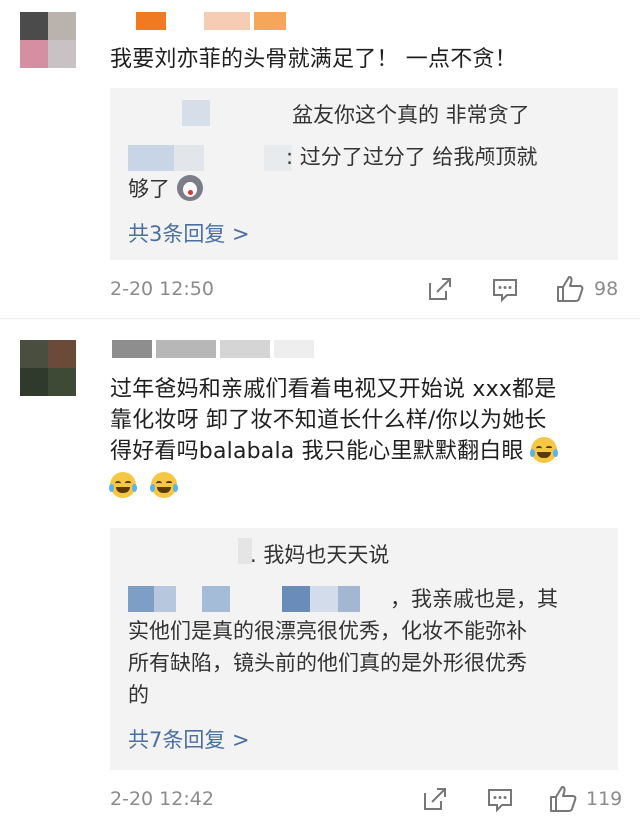 The height and width of the screenshot is (824, 640). What do you see at coordinates (162, 799) in the screenshot?
I see `timestamp: 2-20 12:42` at bounding box center [162, 799].